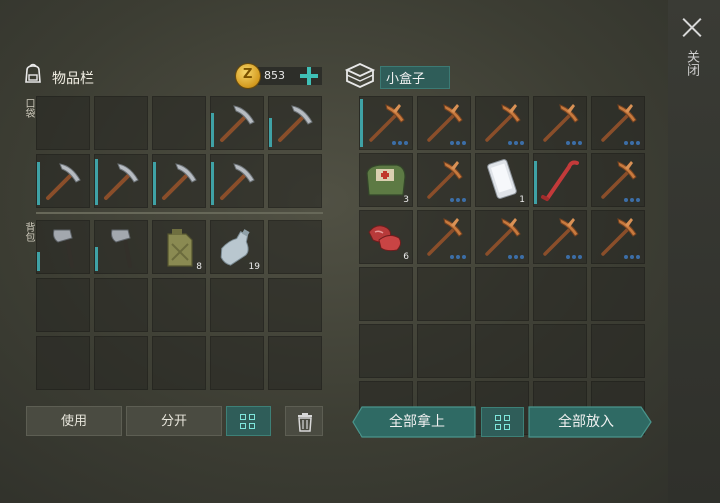 The image size is (720, 503). I want to click on coin-count: 853, so click(274, 75).